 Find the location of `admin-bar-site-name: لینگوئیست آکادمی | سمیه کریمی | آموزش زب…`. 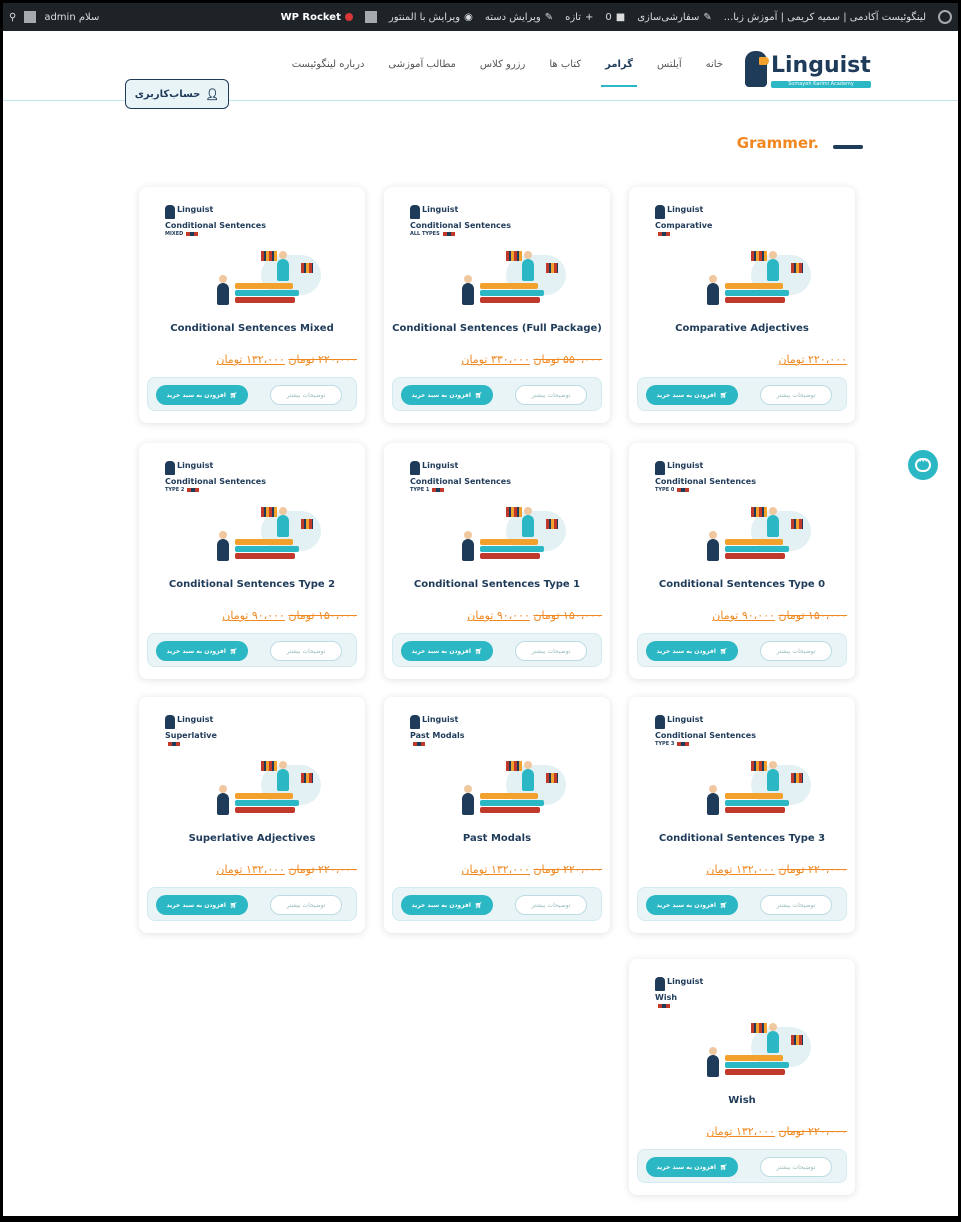

admin-bar-site-name: لینگوئیست آکادمی | سمیه کریمی | آموزش زب… is located at coordinates (825, 17).